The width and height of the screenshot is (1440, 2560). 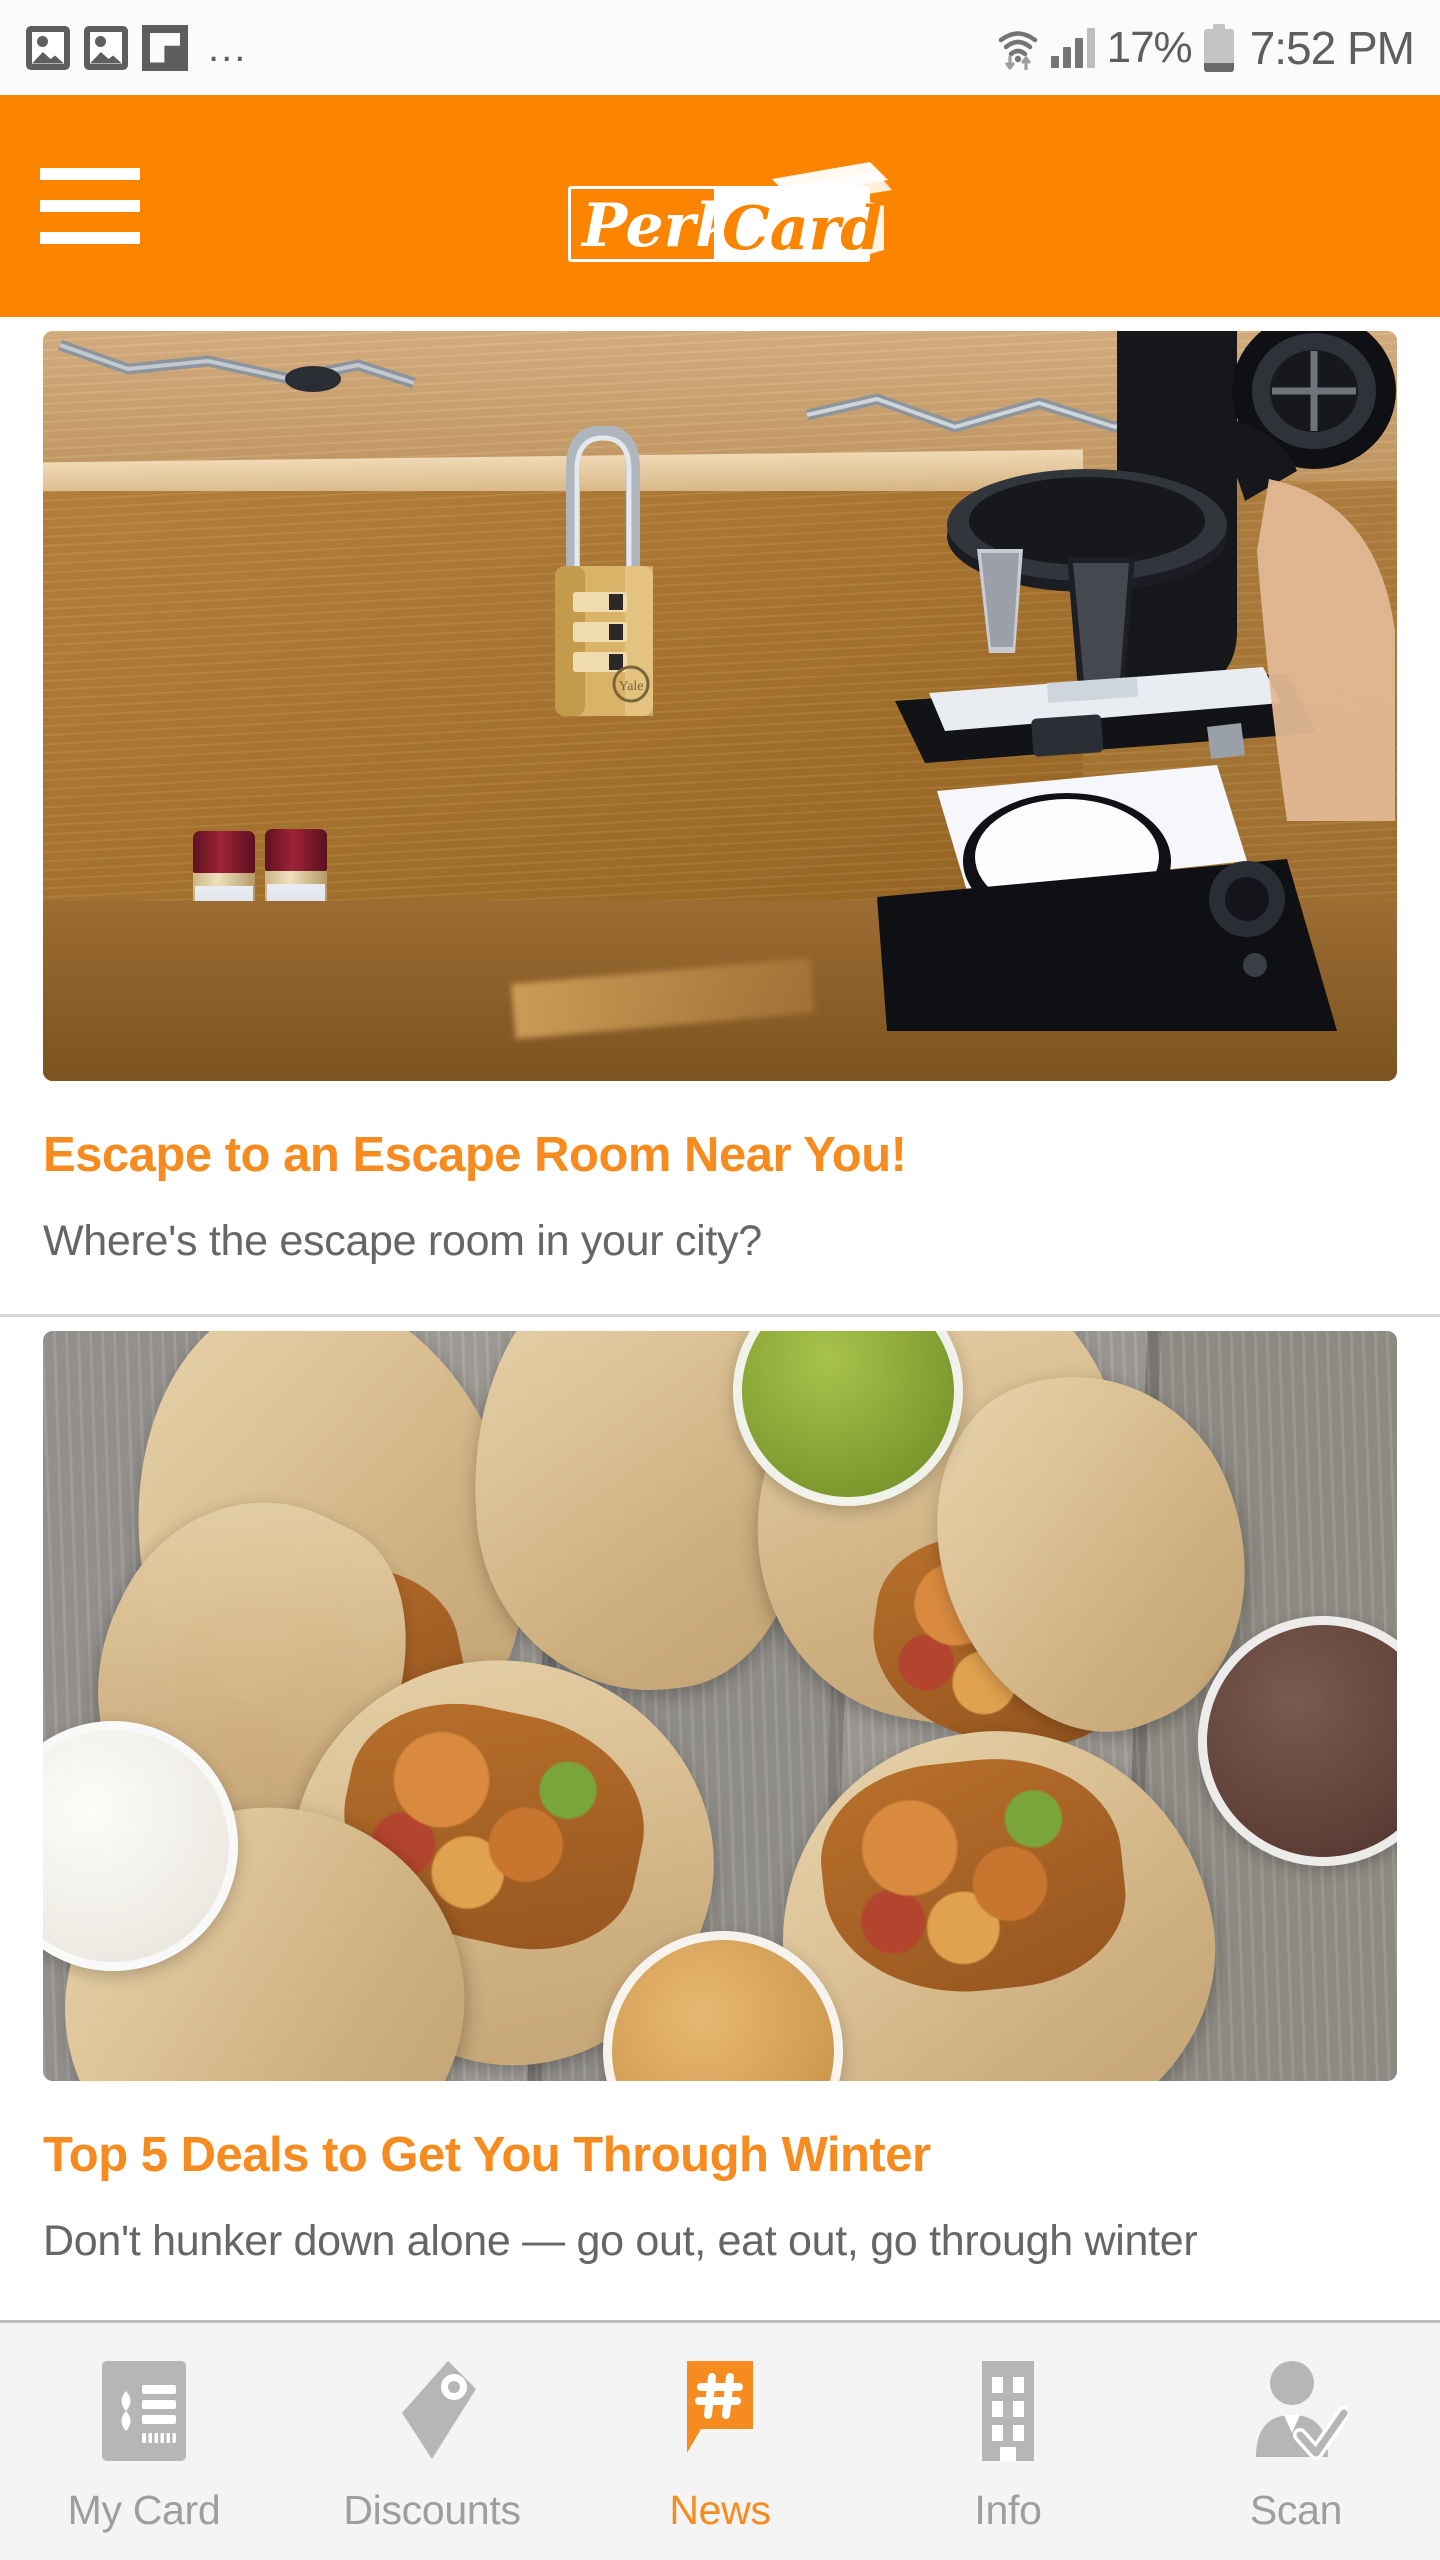 I want to click on price-tag-icon, so click(x=432, y=2411).